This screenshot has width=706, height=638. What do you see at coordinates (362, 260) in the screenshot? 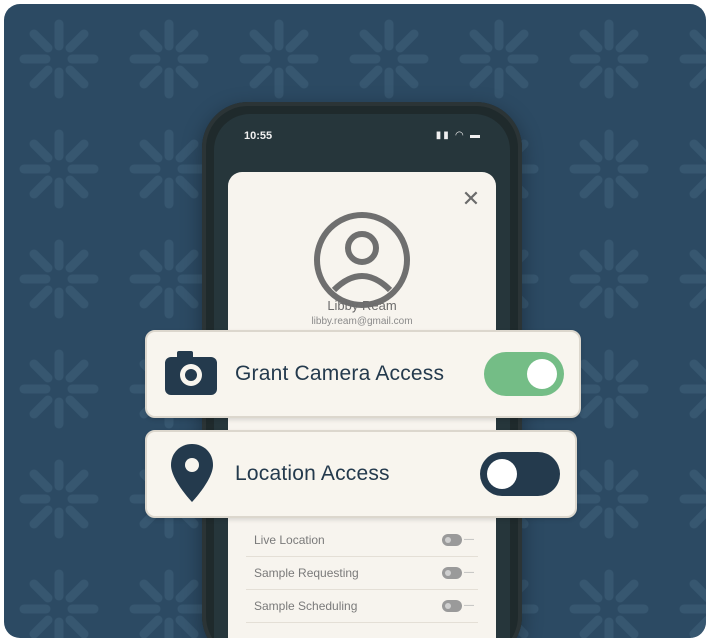
I see `avatar-icon` at bounding box center [362, 260].